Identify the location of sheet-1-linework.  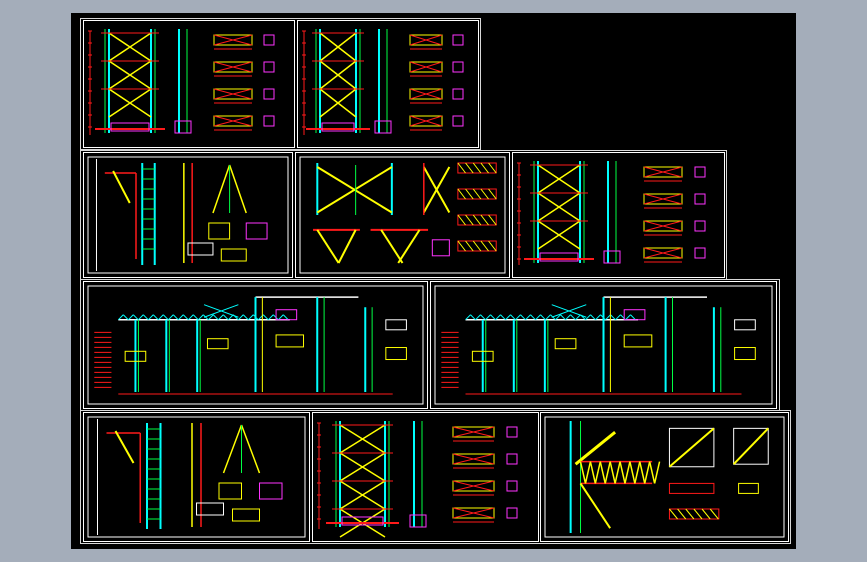
(181, 82).